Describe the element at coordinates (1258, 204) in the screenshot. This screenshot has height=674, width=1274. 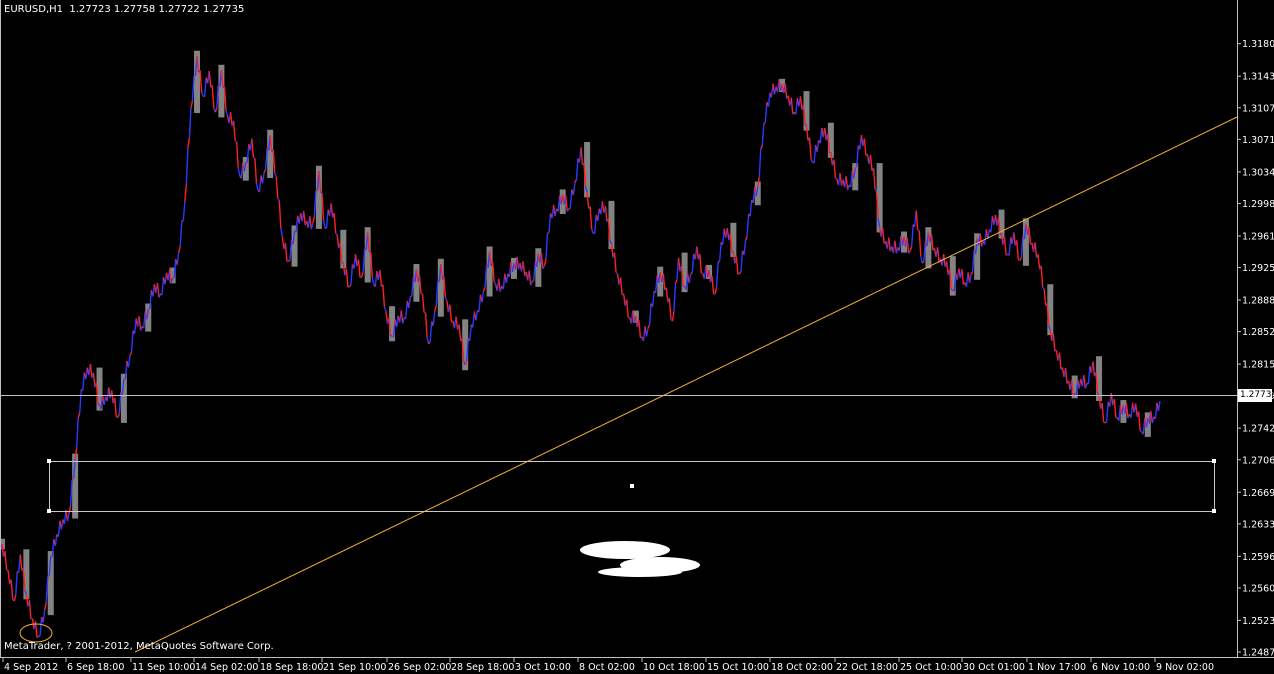
I see `y-tick-label: 1.29980` at that location.